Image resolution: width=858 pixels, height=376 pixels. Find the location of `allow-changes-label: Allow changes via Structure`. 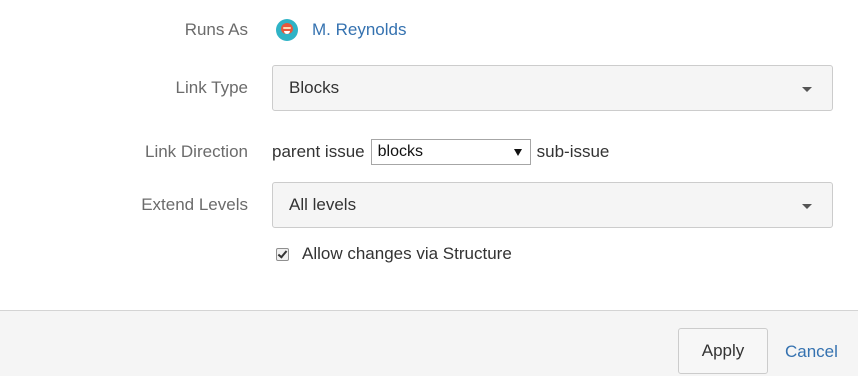

allow-changes-label: Allow changes via Structure is located at coordinates (407, 254).